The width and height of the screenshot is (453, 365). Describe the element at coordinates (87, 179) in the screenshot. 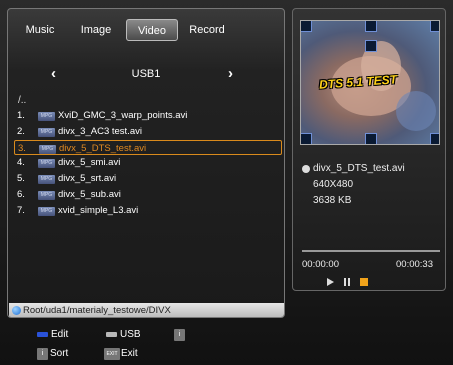

I see `file-name: divx_5_srt.avi` at that location.